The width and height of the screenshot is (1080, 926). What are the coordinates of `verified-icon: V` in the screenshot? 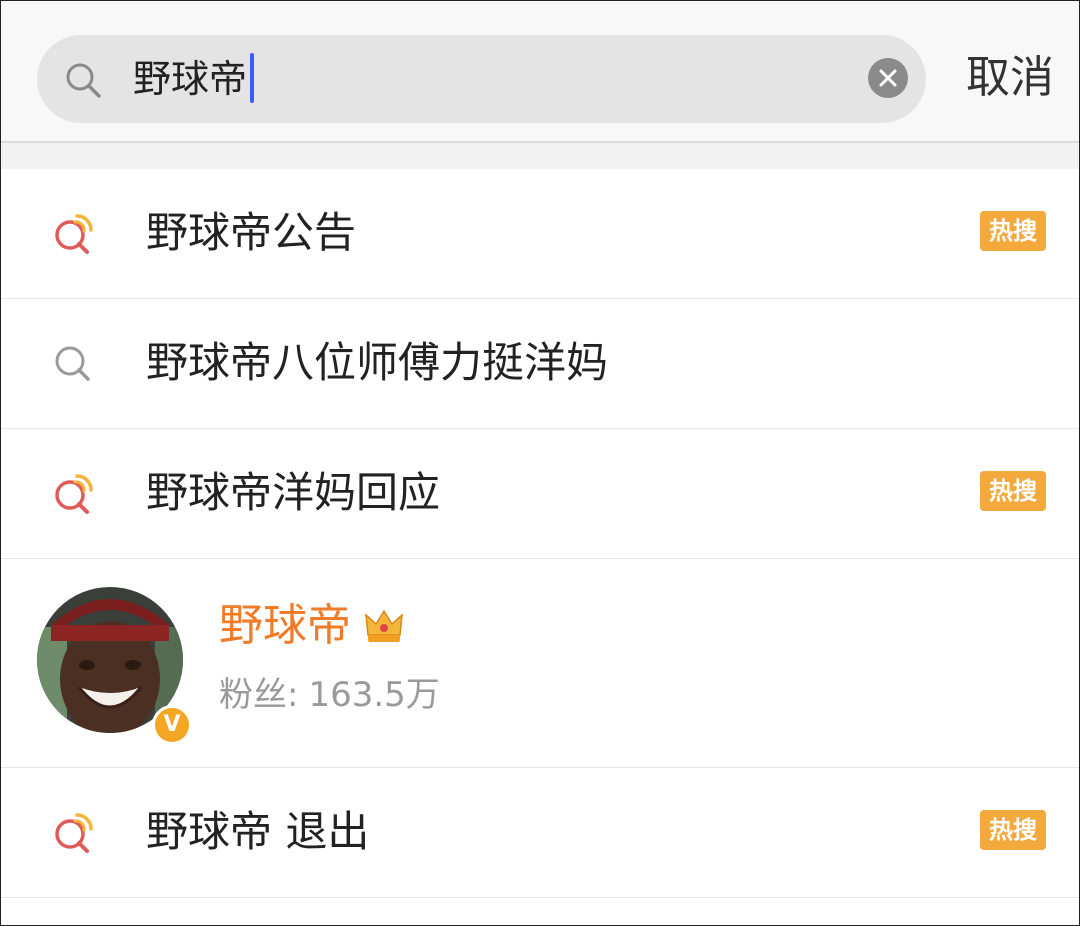 It's located at (172, 725).